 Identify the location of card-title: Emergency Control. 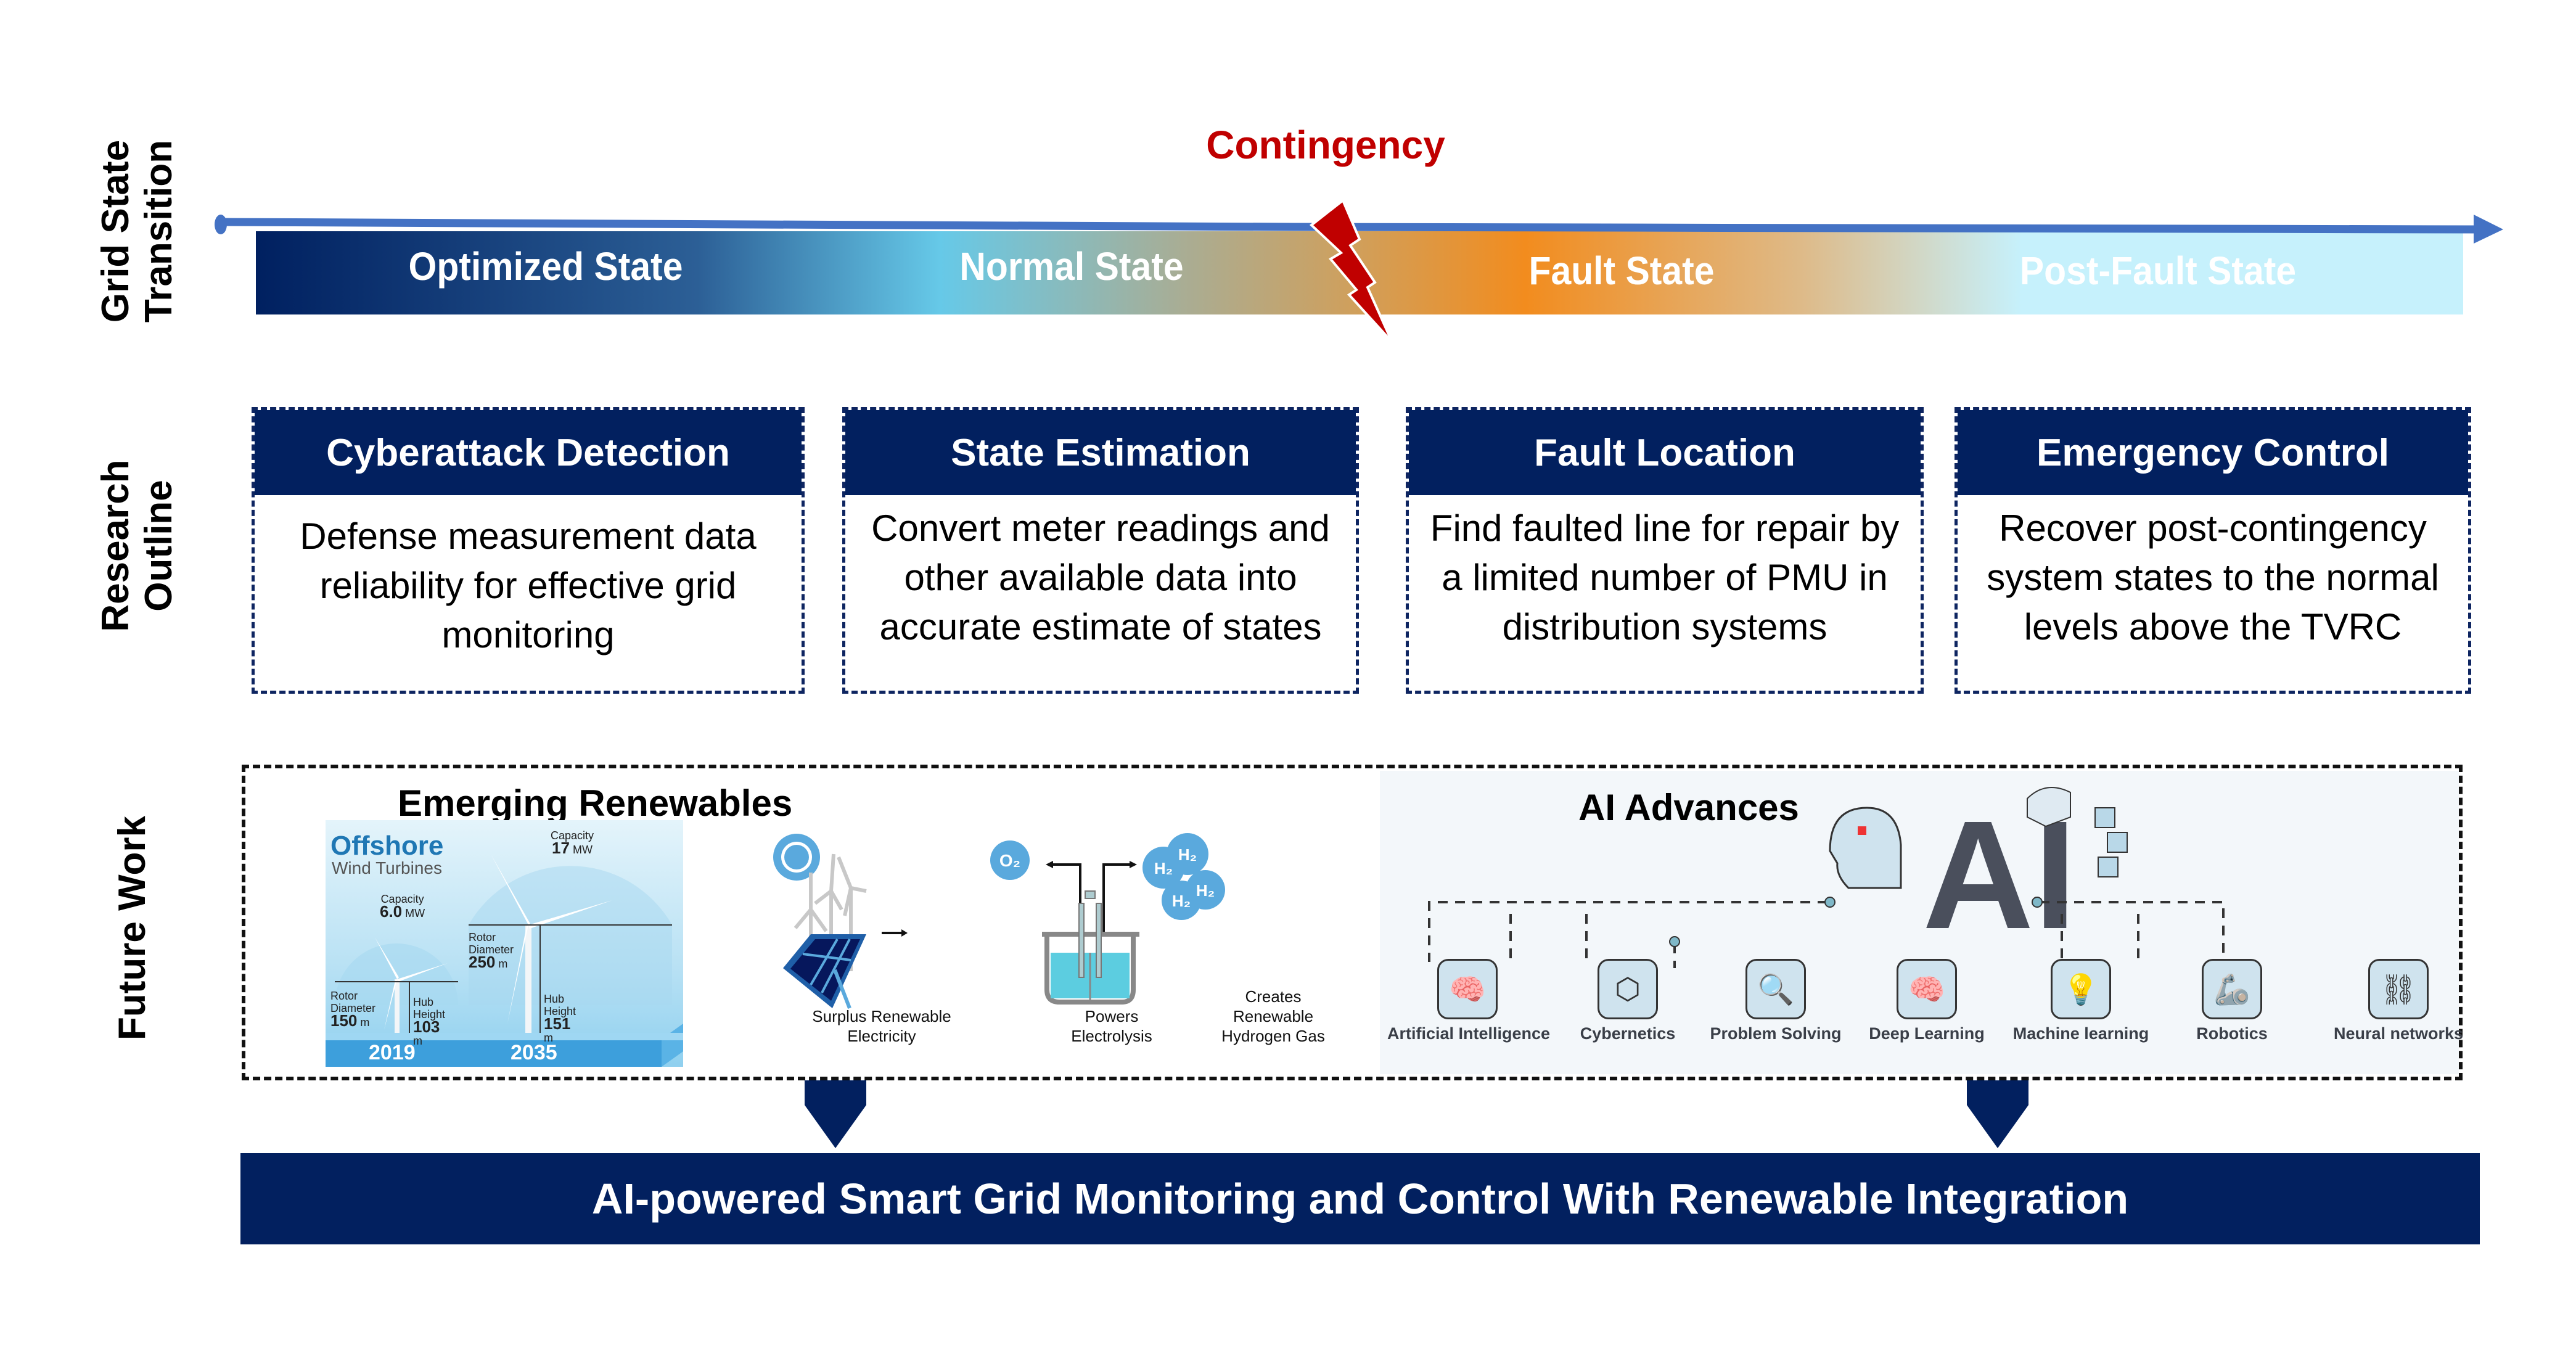
(2213, 452).